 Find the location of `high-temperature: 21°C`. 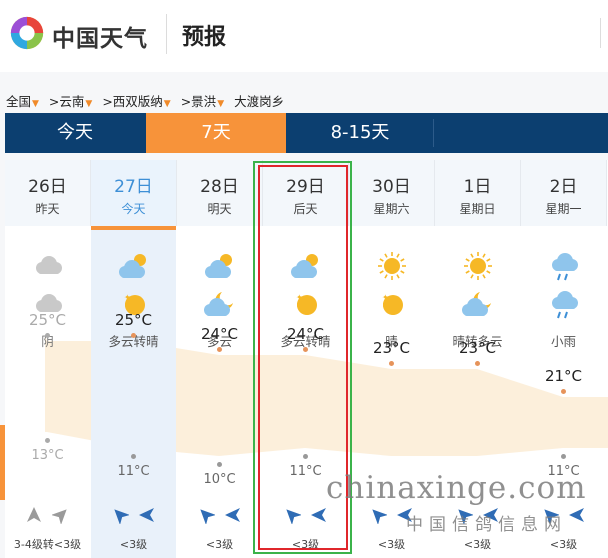

high-temperature: 21°C is located at coordinates (563, 376).